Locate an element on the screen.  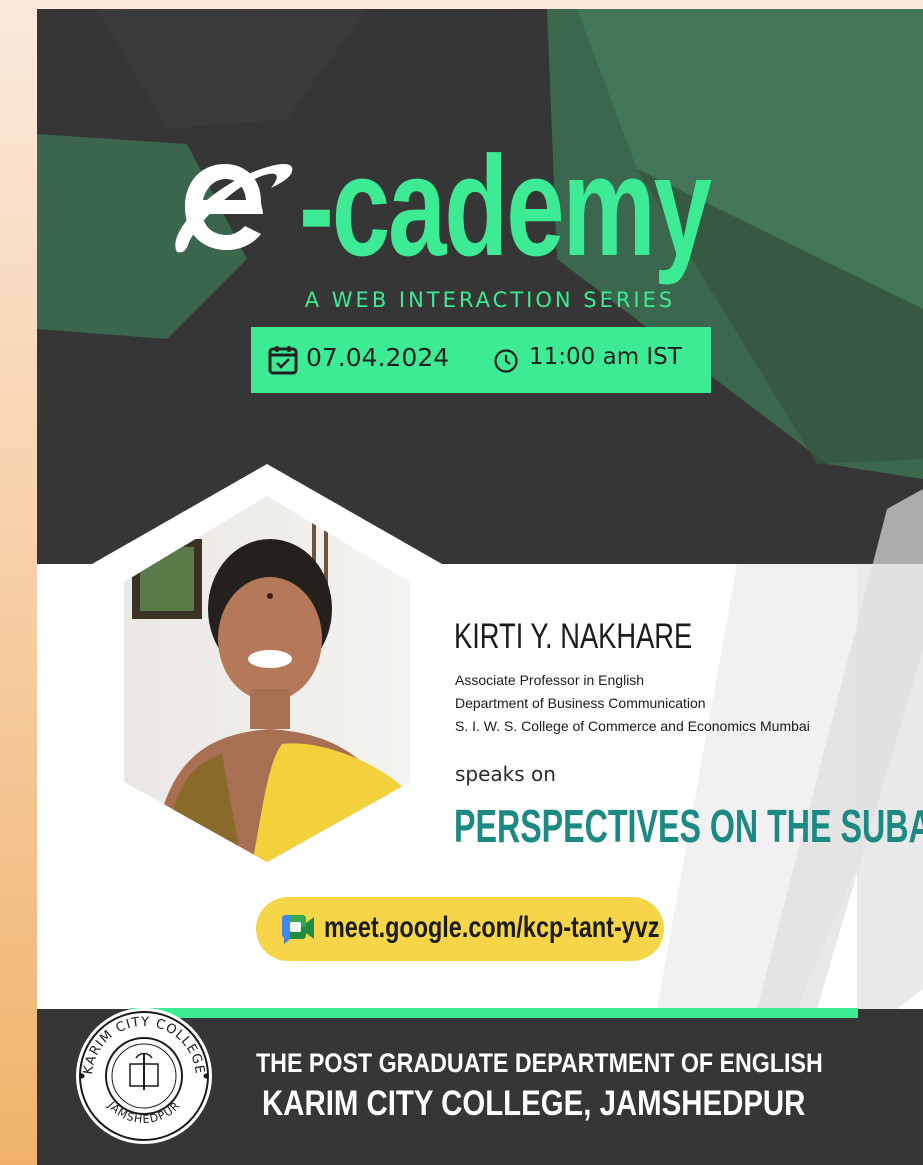
meeting-link: meet.google.com/kcp-tant-yvz is located at coordinates (460, 929).